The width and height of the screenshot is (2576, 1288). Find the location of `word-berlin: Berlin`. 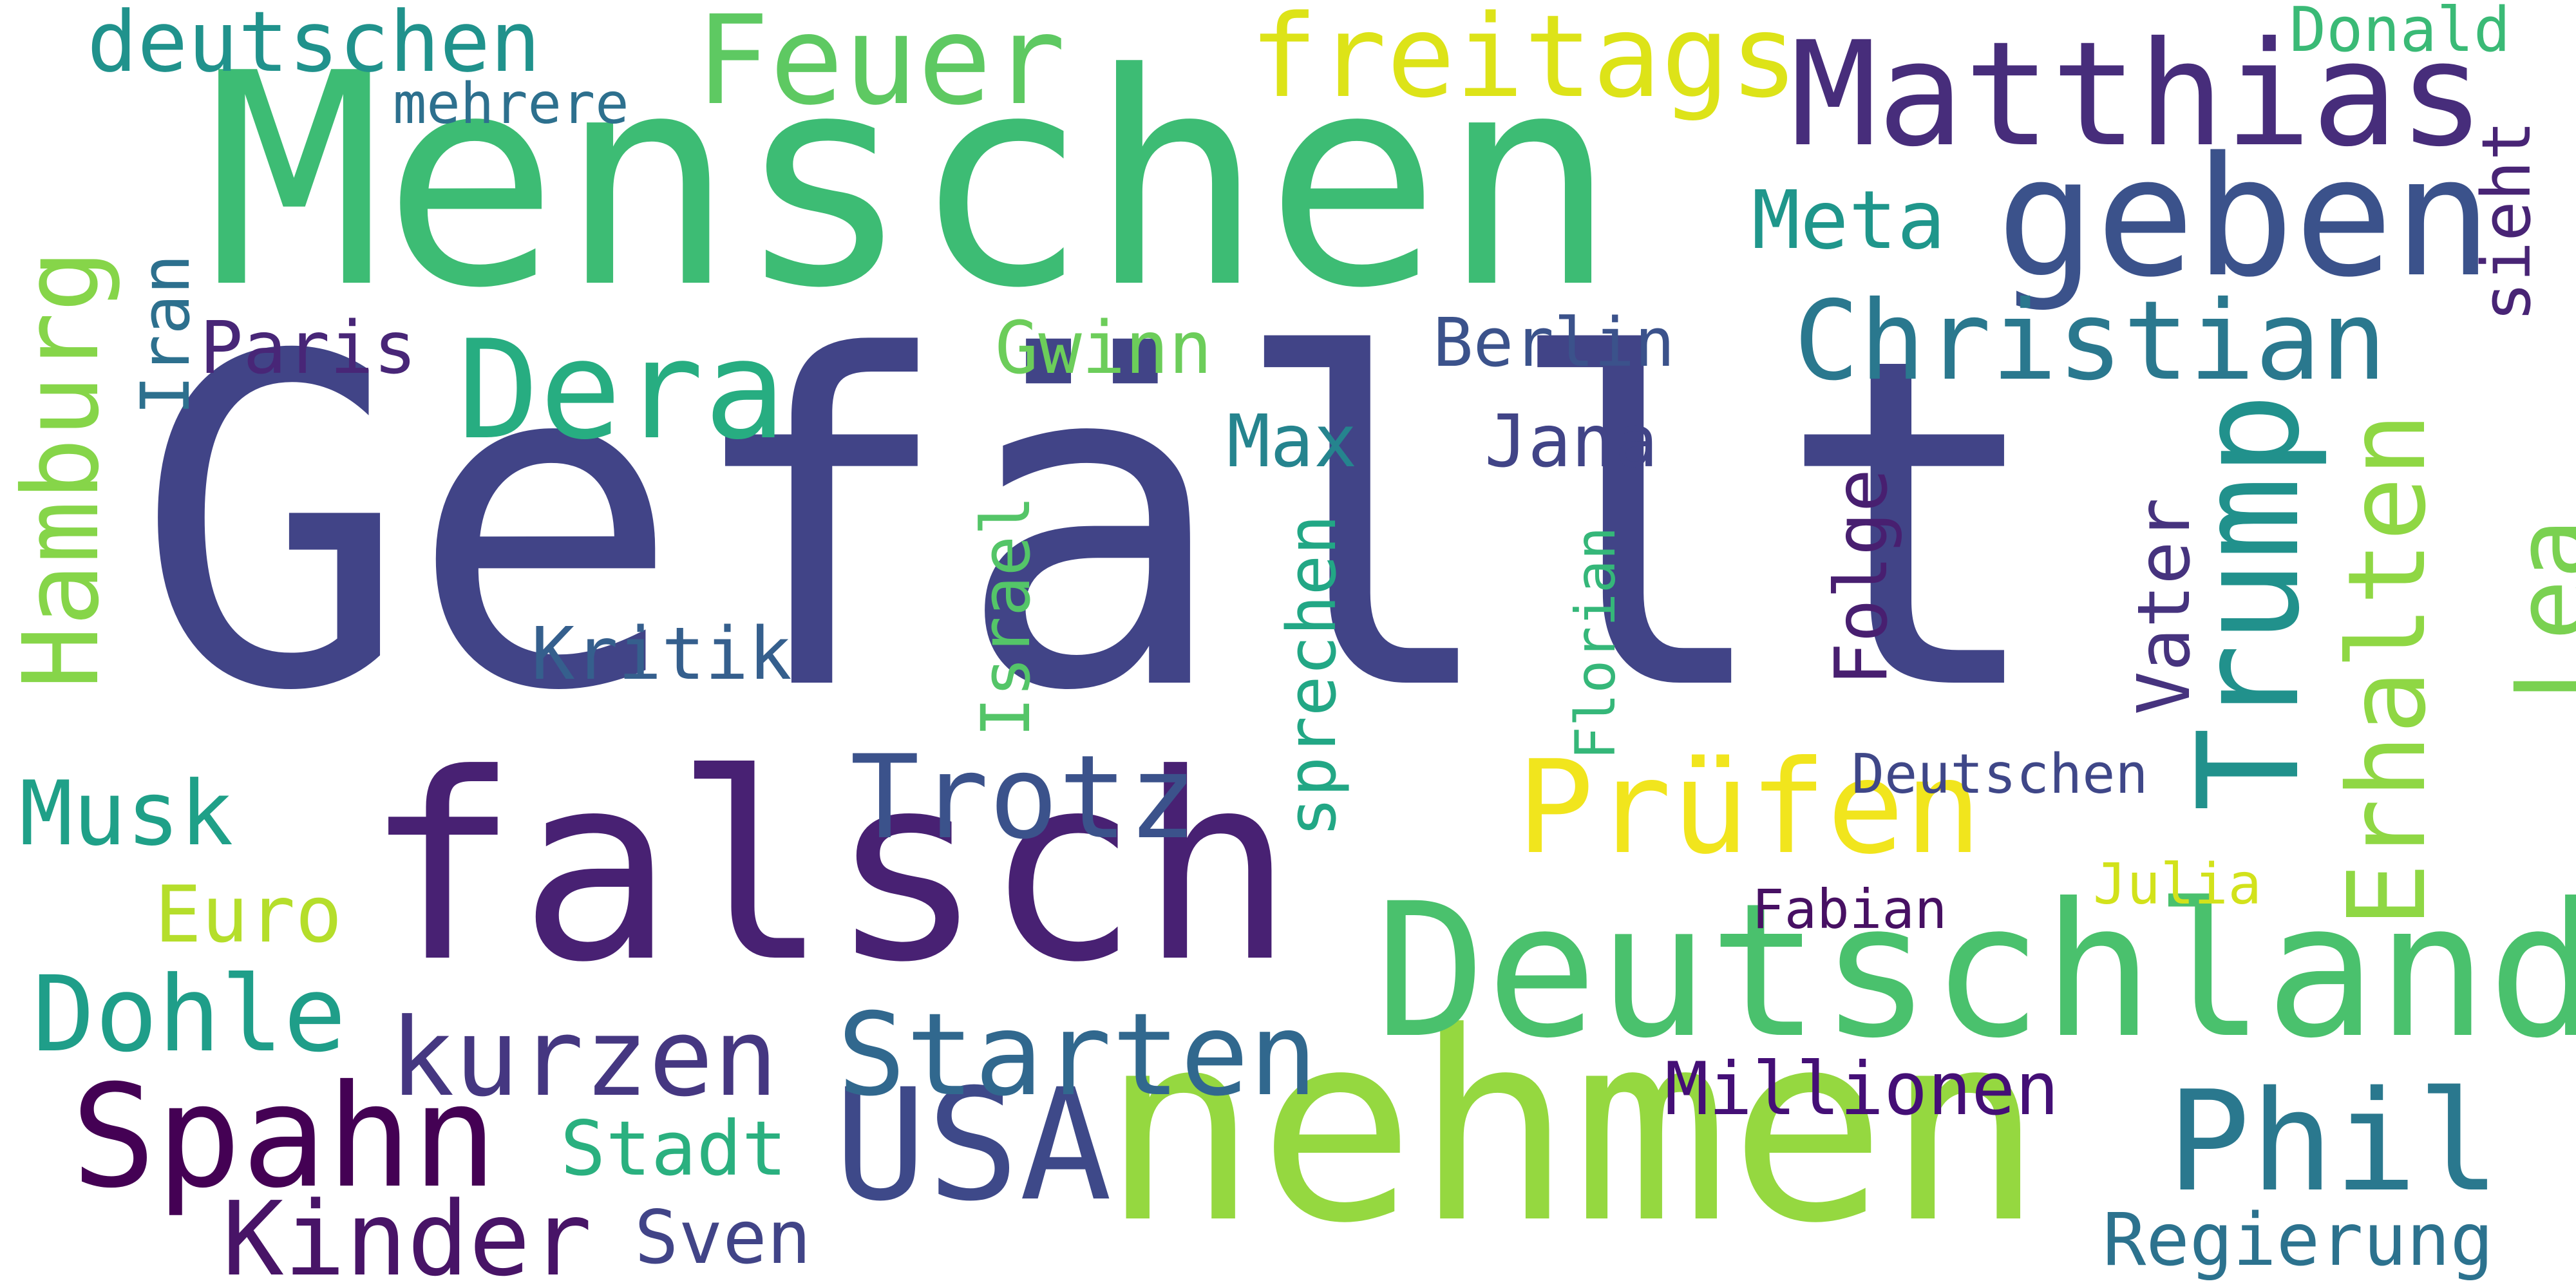

word-berlin: Berlin is located at coordinates (1554, 342).